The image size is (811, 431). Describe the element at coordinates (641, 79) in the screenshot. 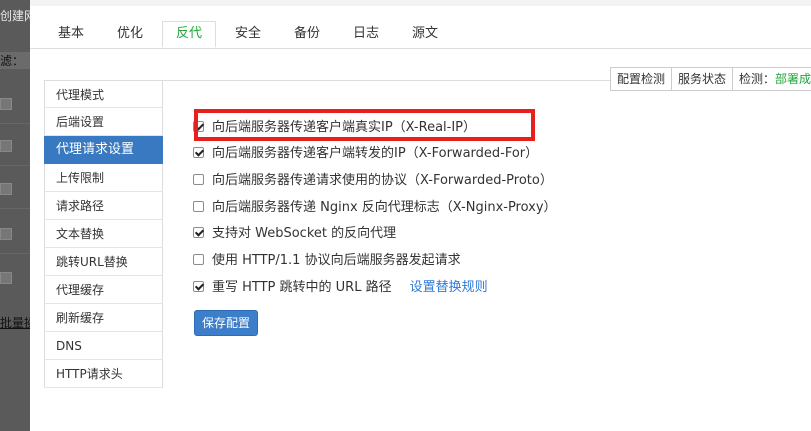

I see `config-check-button: 配置检测` at that location.